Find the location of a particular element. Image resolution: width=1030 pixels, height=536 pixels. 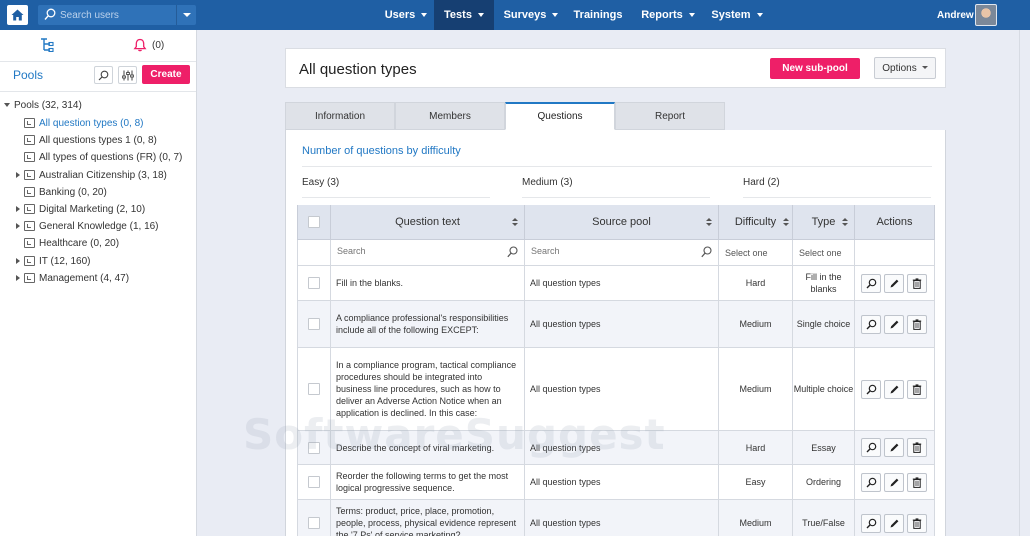

filter-settings-button is located at coordinates (127, 75).